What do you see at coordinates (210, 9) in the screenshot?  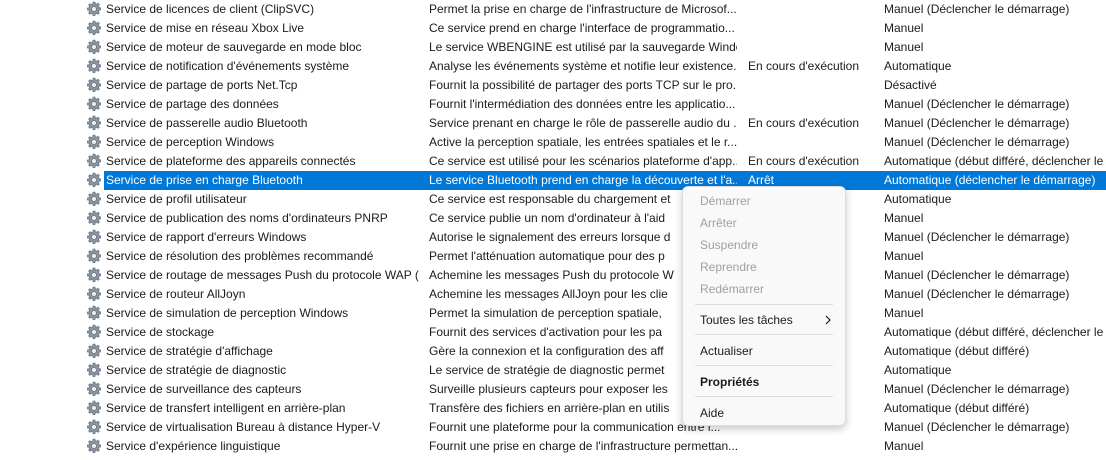 I see `service-name: Service de licences de client (ClipSVC)` at bounding box center [210, 9].